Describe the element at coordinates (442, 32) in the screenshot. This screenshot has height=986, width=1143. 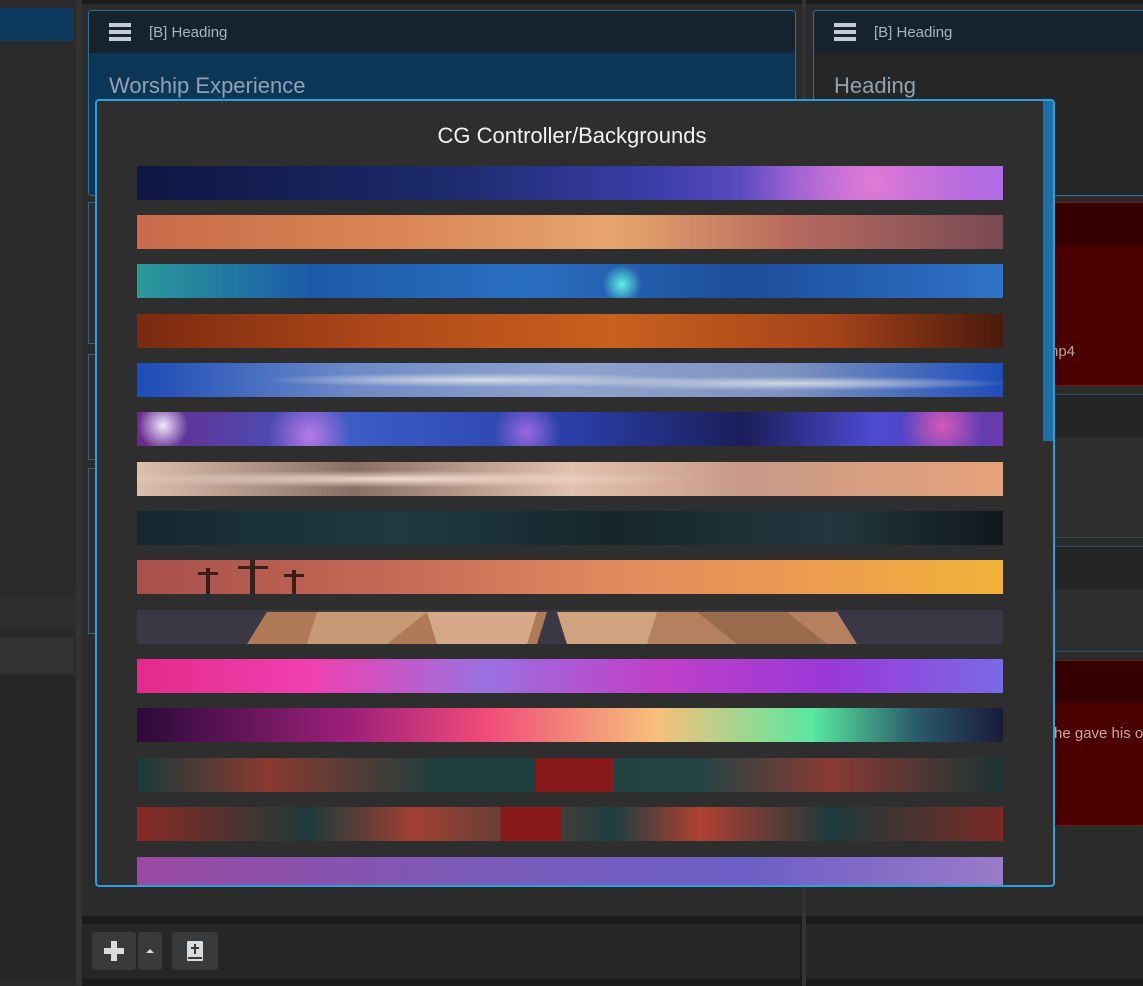
I see `card-header: [B] Heading` at that location.